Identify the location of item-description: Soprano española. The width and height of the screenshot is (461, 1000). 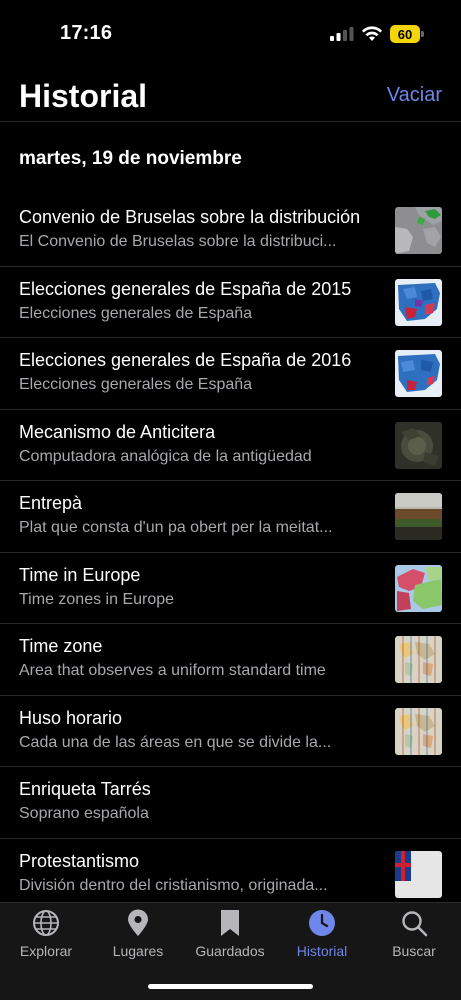
(84, 813).